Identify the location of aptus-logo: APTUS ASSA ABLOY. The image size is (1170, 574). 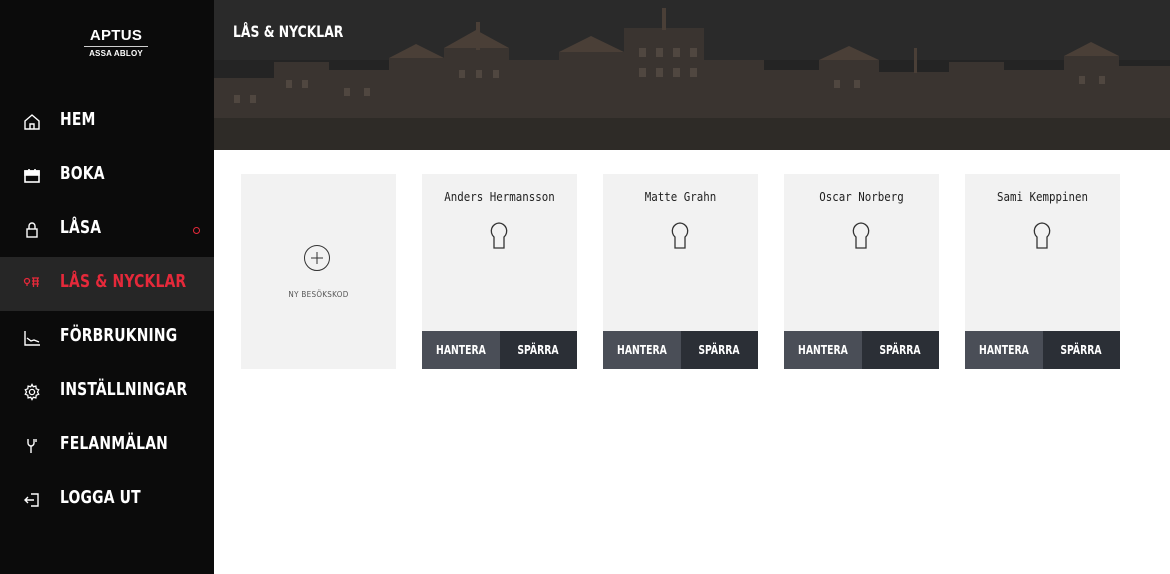
(116, 43).